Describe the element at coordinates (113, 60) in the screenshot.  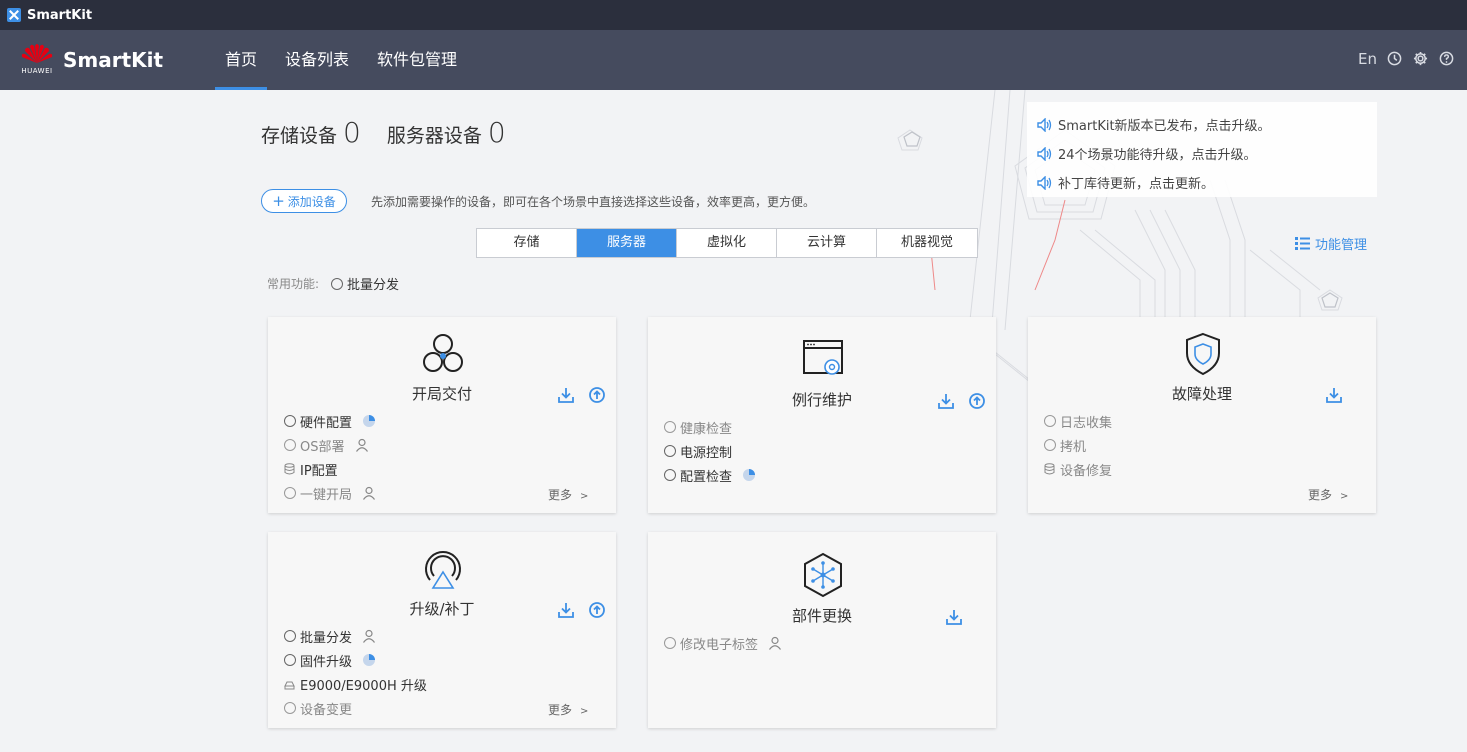
I see `app-name: SmartKit` at that location.